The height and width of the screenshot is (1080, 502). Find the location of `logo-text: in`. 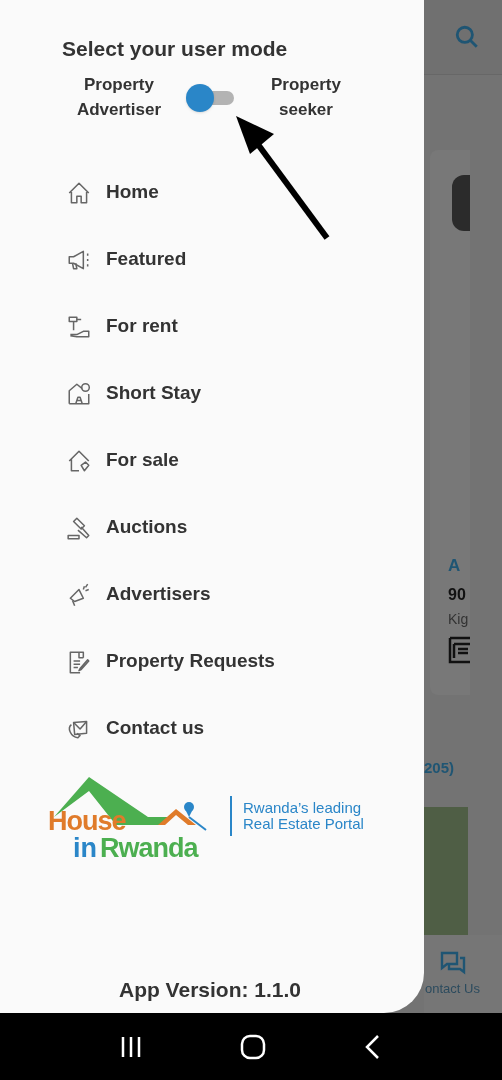

logo-text: in is located at coordinates (85, 848).